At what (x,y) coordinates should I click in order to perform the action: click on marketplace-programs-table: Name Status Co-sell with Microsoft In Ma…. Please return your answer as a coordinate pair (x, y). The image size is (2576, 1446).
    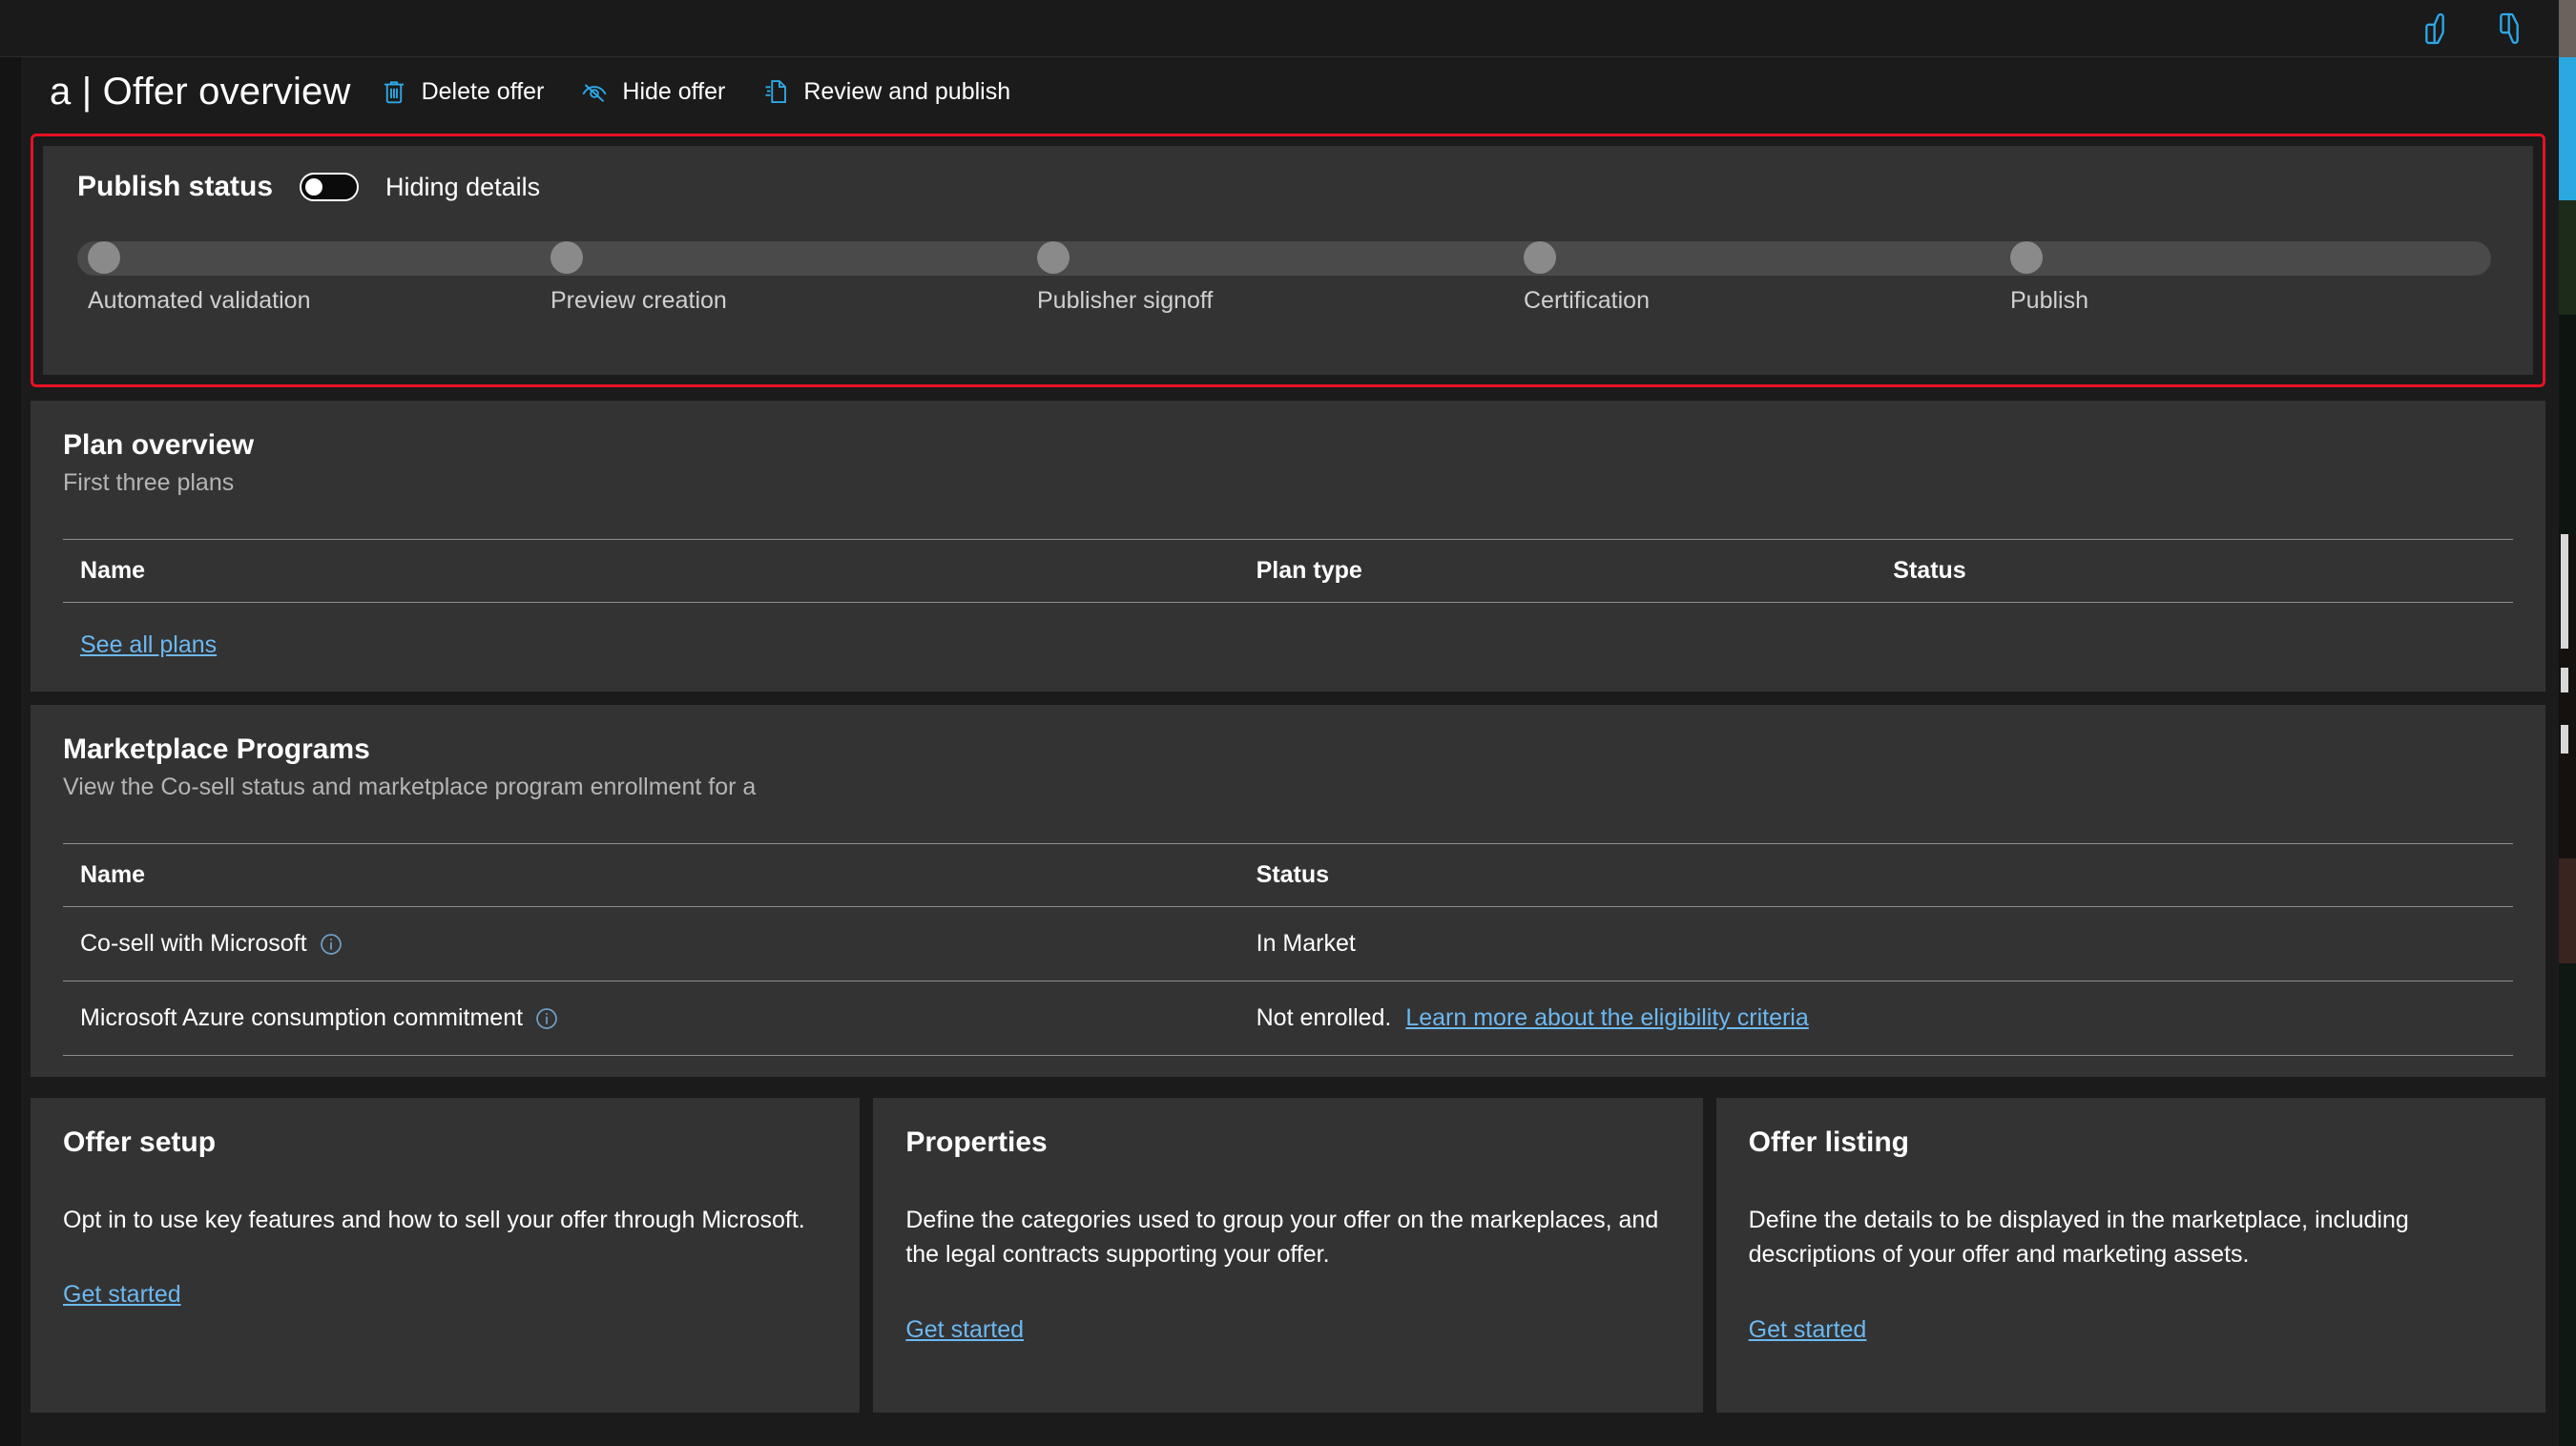
    Looking at the image, I should click on (1288, 949).